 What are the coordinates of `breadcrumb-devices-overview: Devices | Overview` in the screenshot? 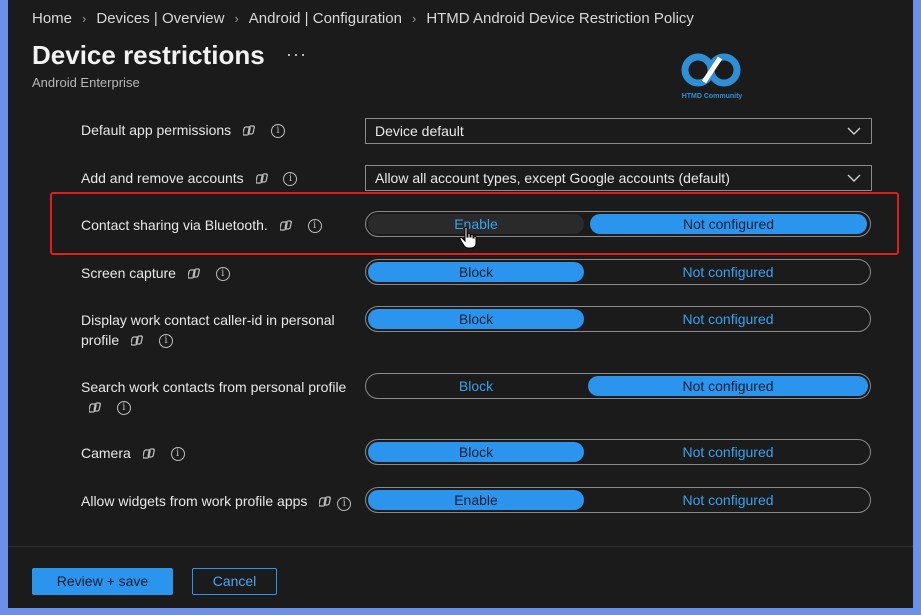 It's located at (160, 18).